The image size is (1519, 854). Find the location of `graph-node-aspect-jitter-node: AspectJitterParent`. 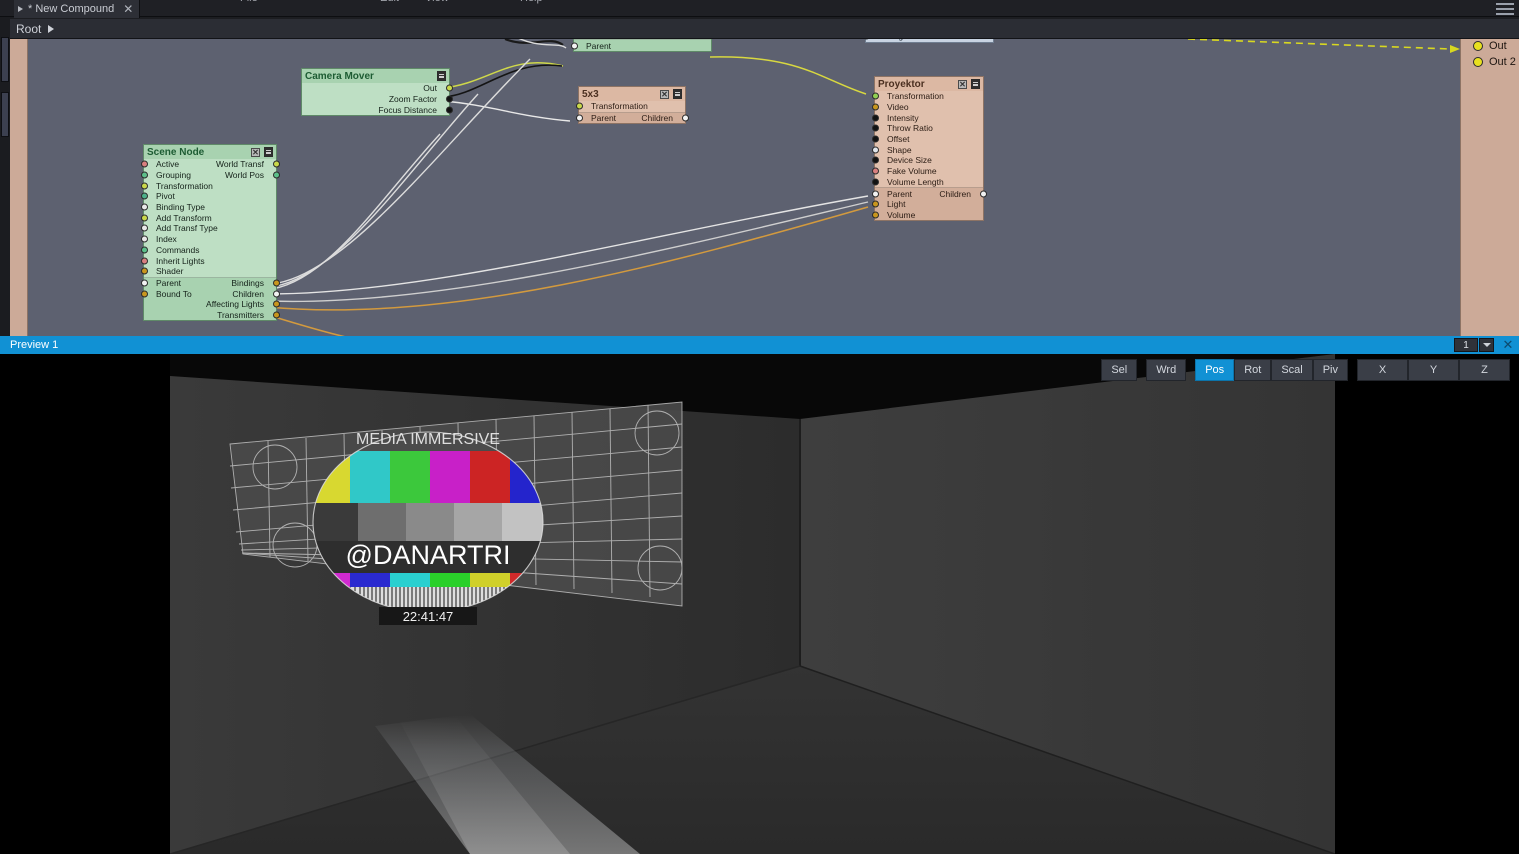

graph-node-aspect-jitter-node: AspectJitterParent is located at coordinates (641, 46).